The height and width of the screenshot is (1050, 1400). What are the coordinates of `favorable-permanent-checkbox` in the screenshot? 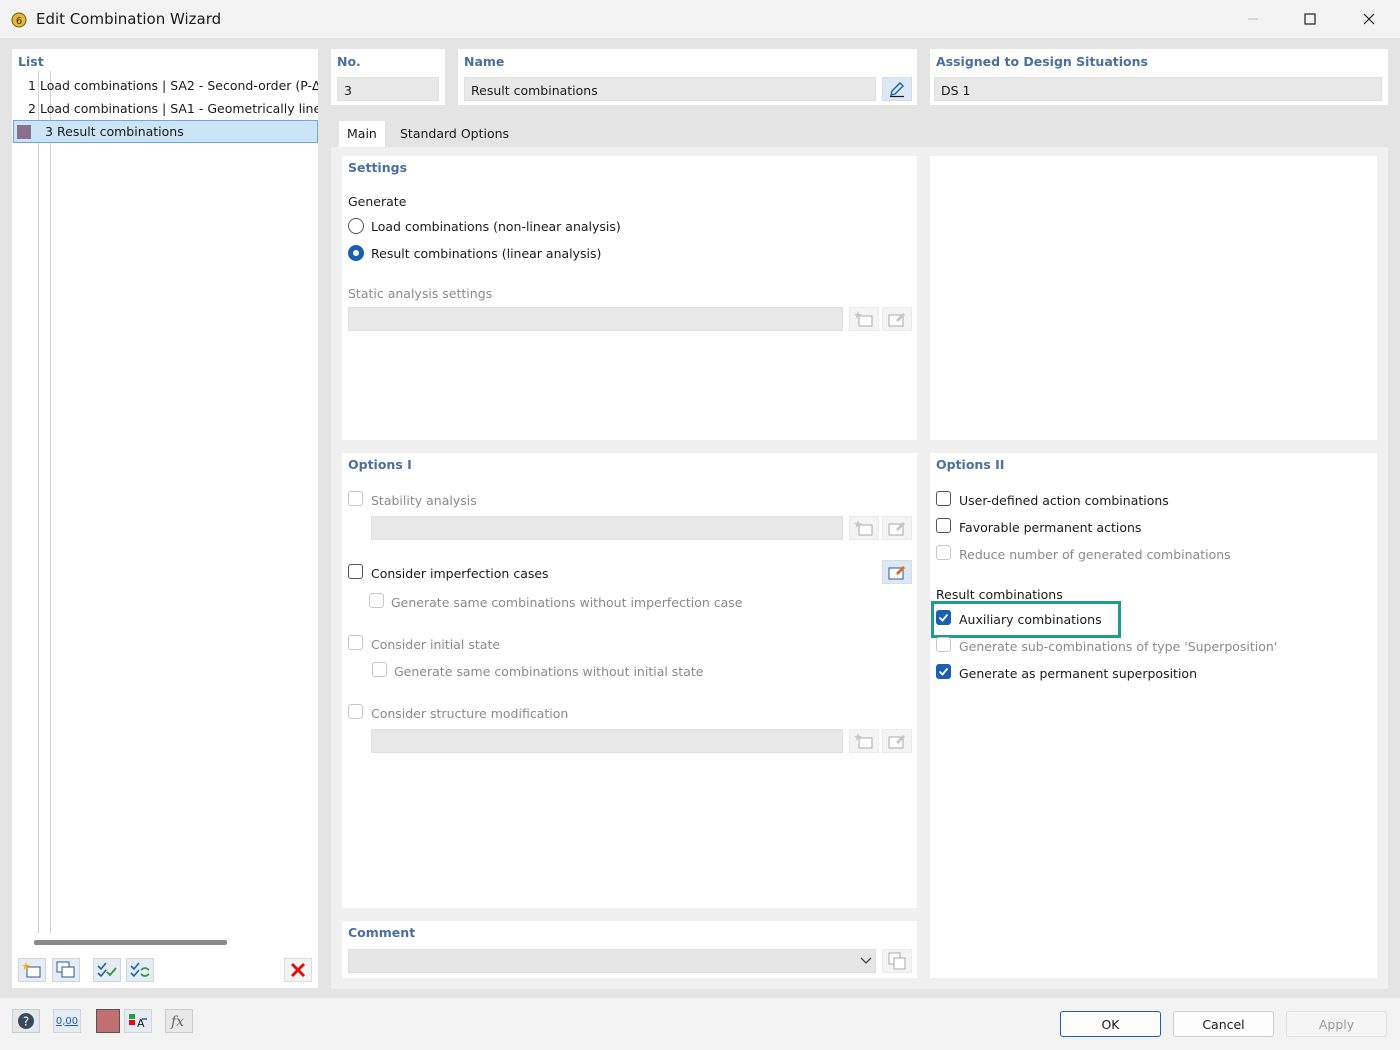 It's located at (943, 525).